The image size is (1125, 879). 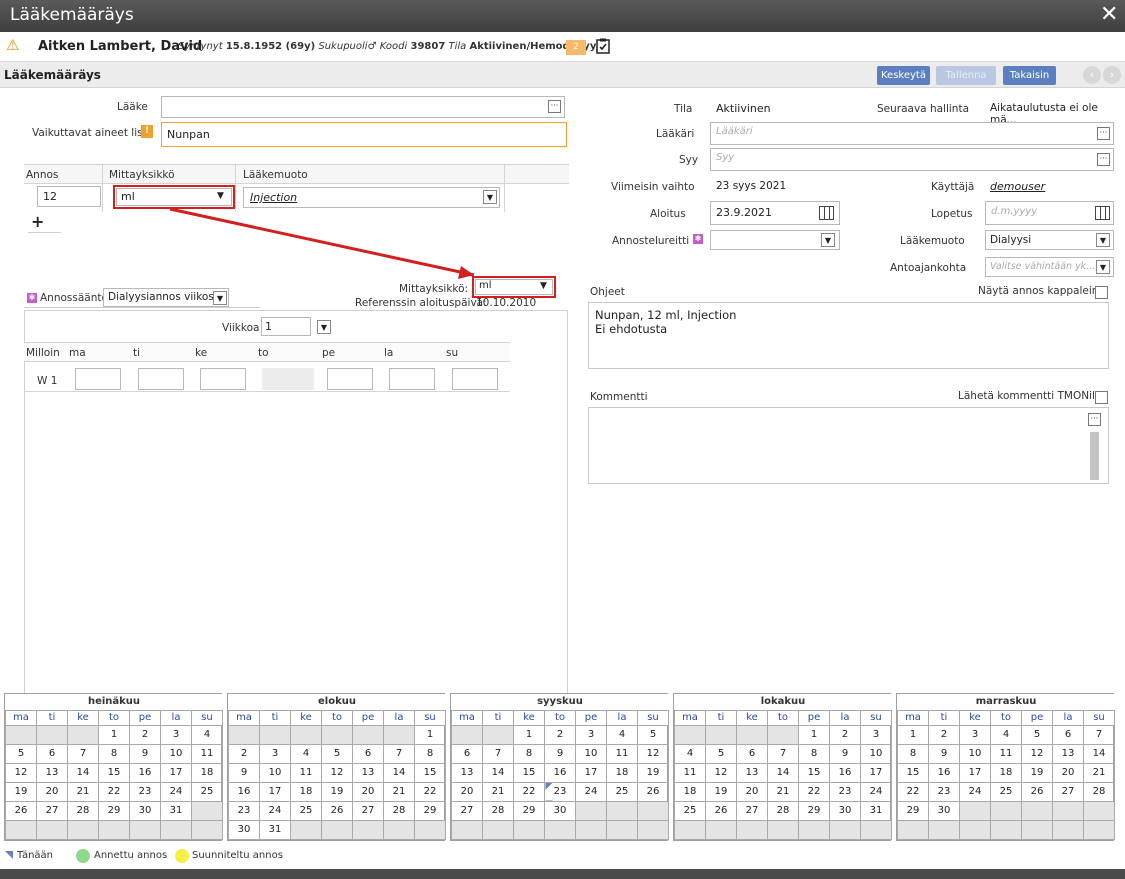 What do you see at coordinates (286, 326) in the screenshot?
I see `week-input: 1` at bounding box center [286, 326].